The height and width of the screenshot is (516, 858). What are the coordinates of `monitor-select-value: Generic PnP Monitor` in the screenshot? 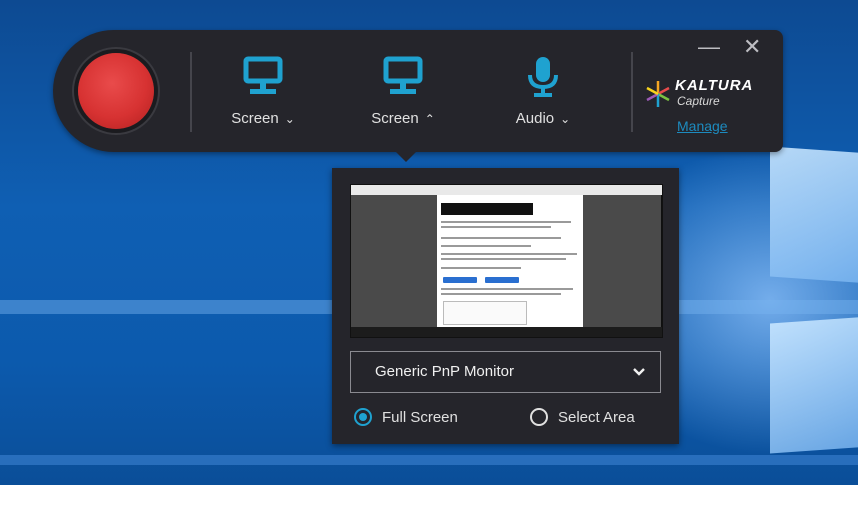 It's located at (444, 371).